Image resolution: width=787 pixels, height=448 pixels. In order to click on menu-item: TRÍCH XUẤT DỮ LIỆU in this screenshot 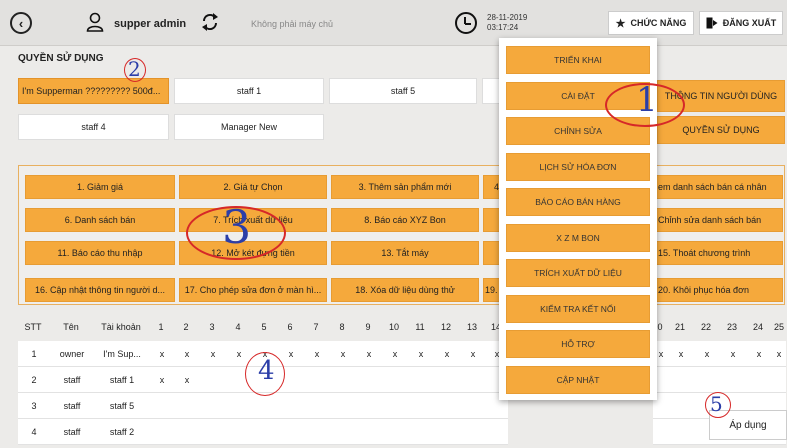, I will do `click(578, 273)`.